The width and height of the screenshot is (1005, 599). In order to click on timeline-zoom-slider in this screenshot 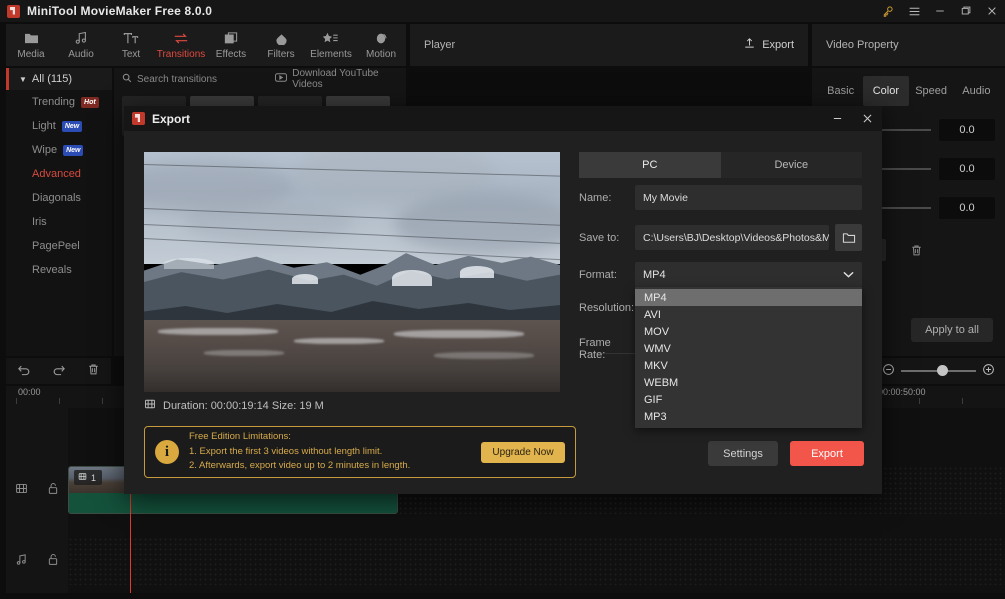, I will do `click(938, 371)`.